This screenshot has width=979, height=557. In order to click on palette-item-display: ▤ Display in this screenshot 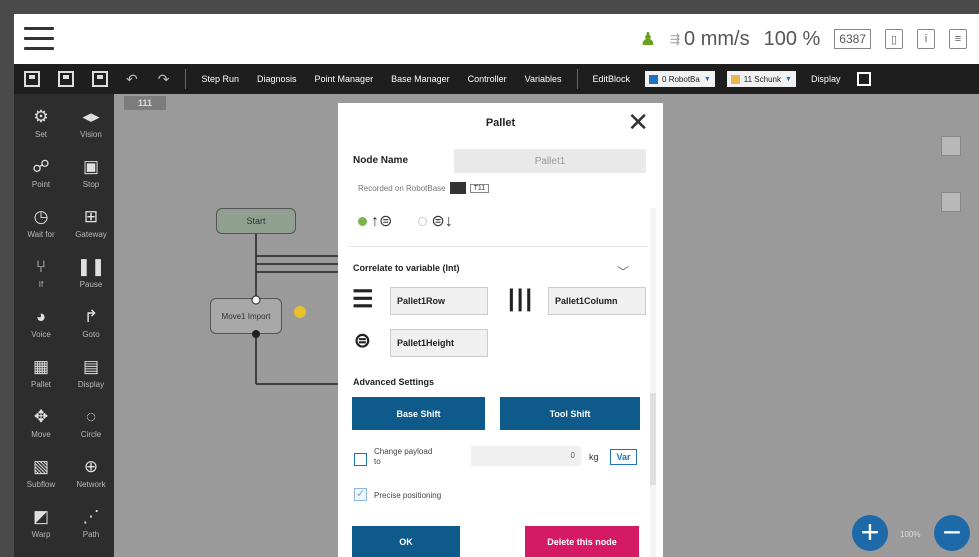, I will do `click(91, 379)`.